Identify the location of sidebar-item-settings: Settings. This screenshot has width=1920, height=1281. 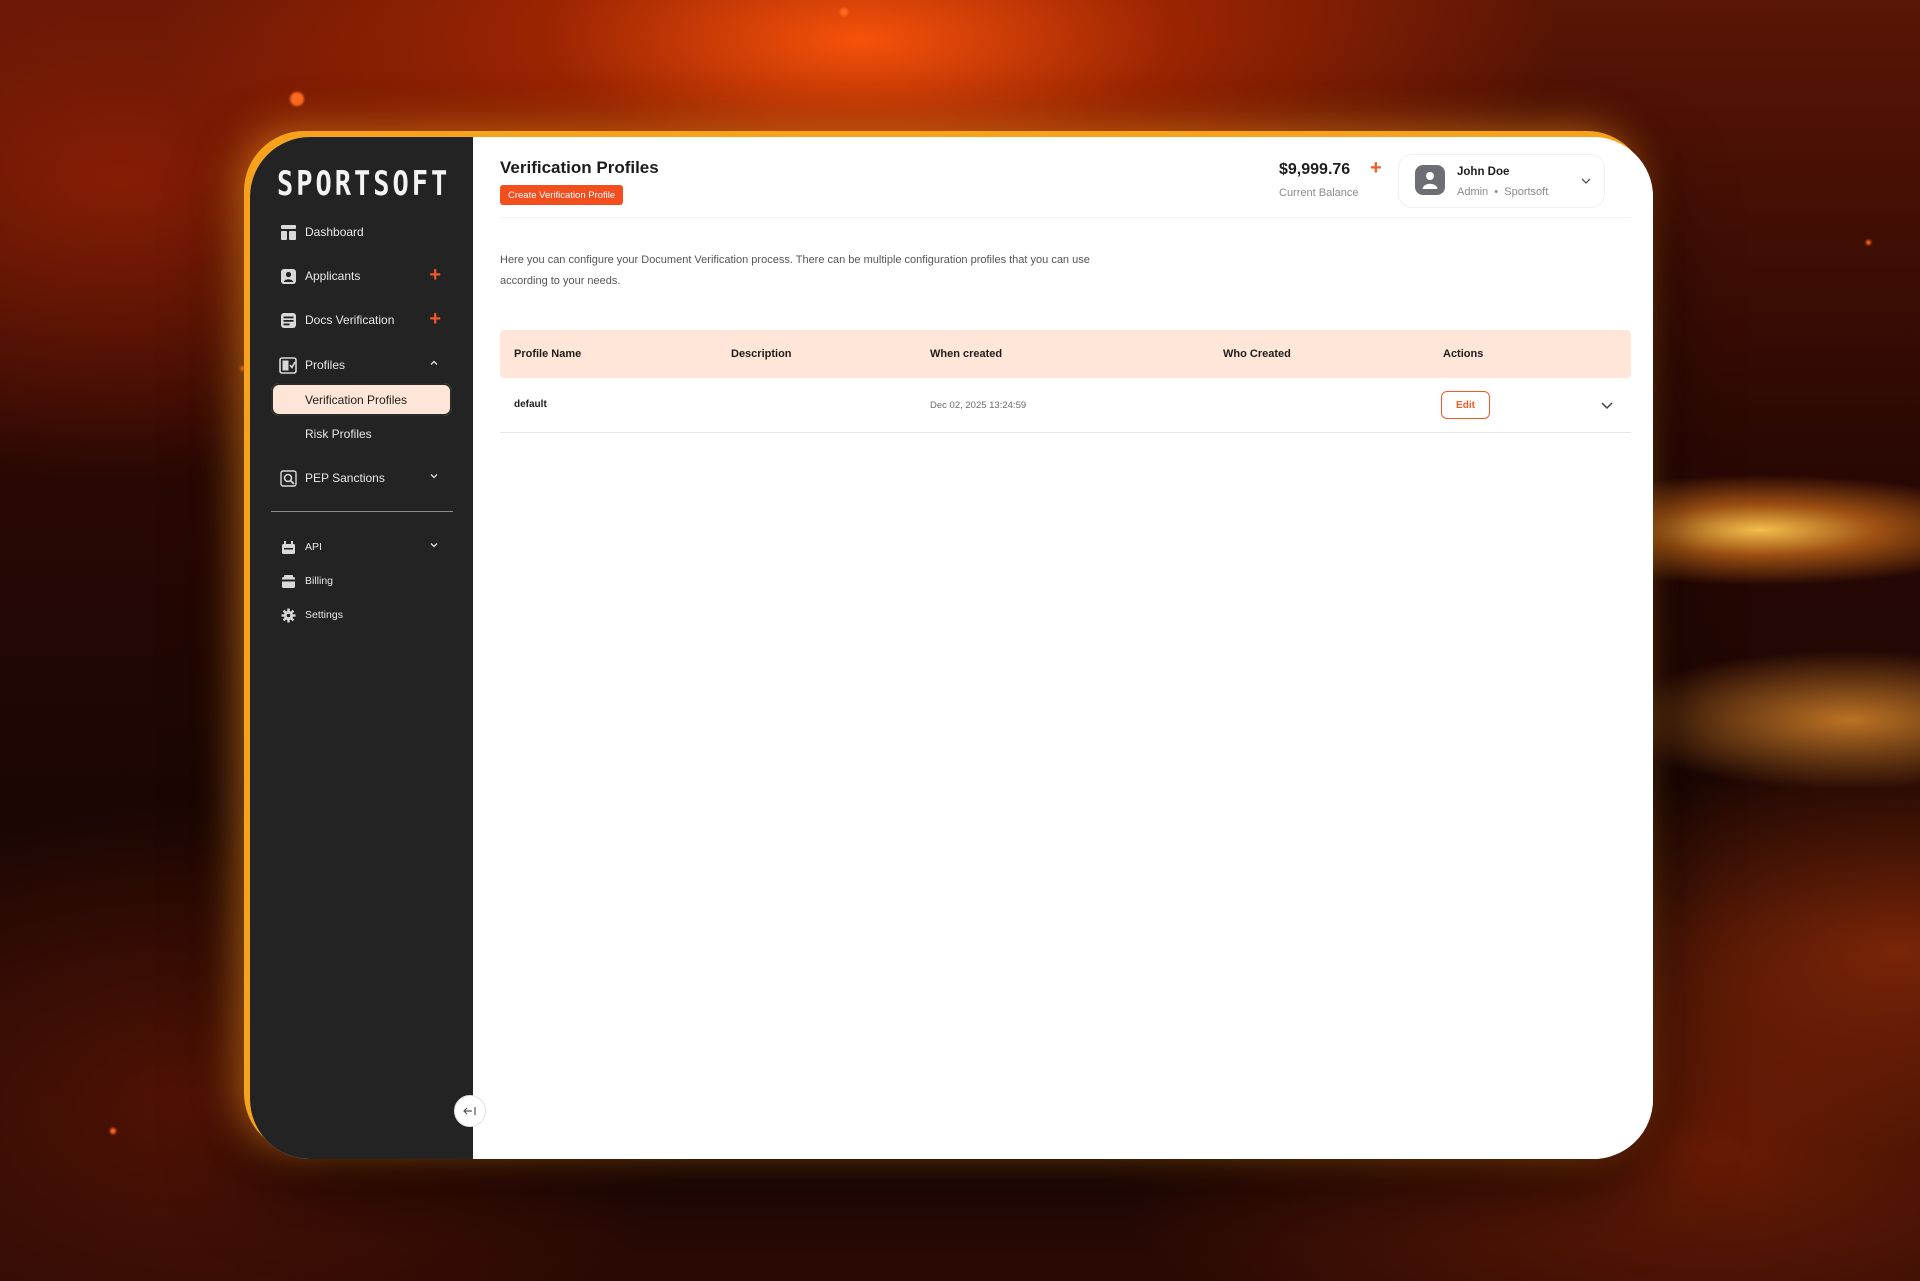
(361, 615).